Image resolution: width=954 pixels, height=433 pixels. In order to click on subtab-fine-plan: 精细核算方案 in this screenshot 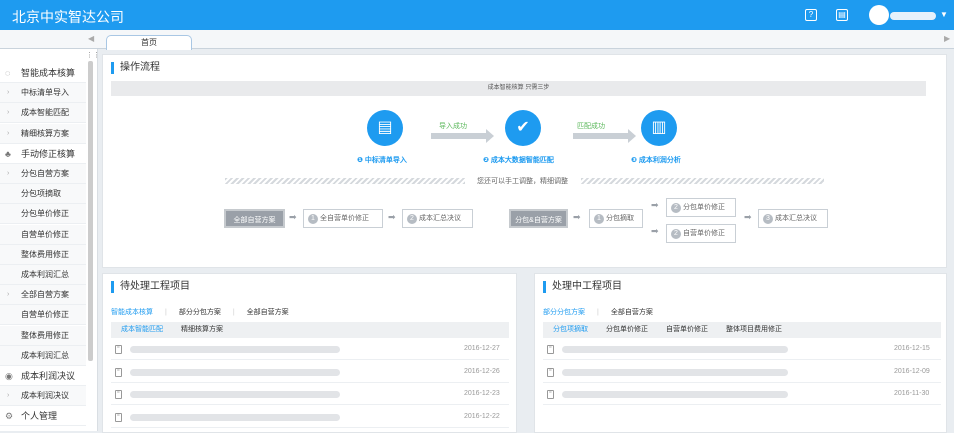, I will do `click(202, 330)`.